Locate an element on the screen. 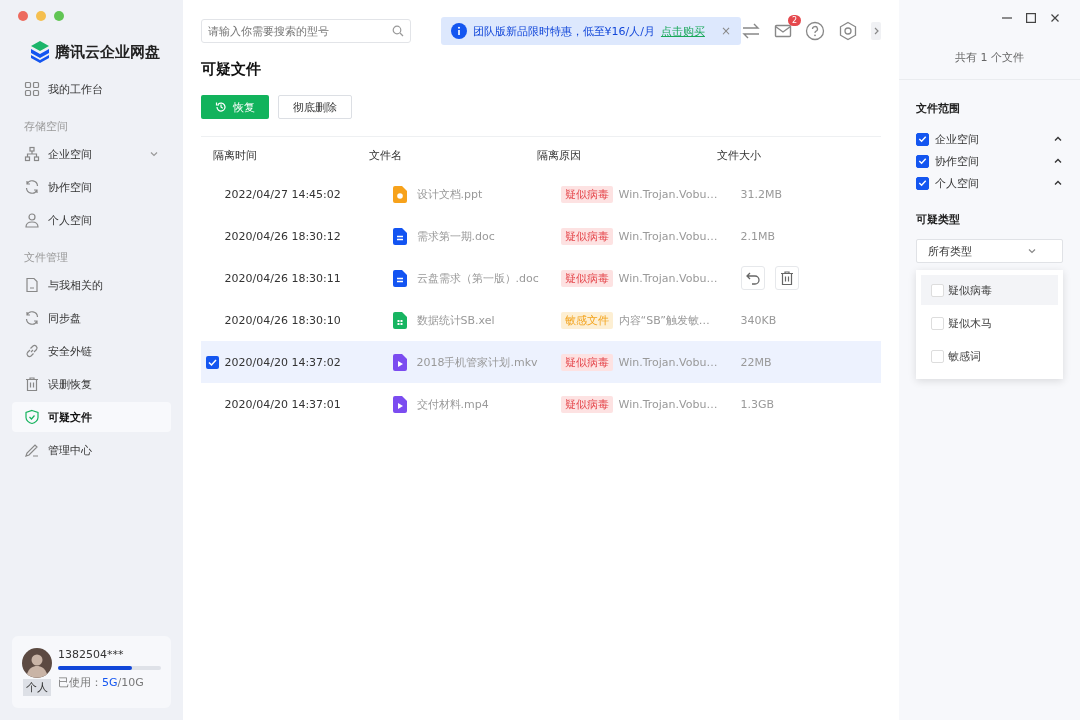  section-heading: 文件范围 is located at coordinates (938, 108).